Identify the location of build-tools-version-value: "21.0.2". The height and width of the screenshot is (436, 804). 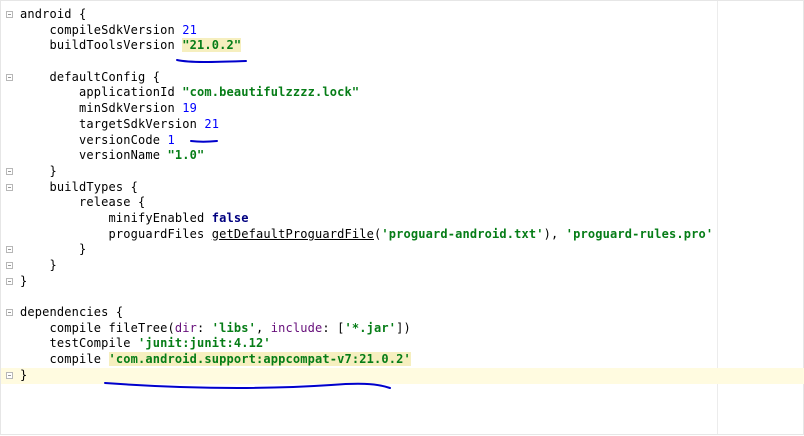
(212, 45).